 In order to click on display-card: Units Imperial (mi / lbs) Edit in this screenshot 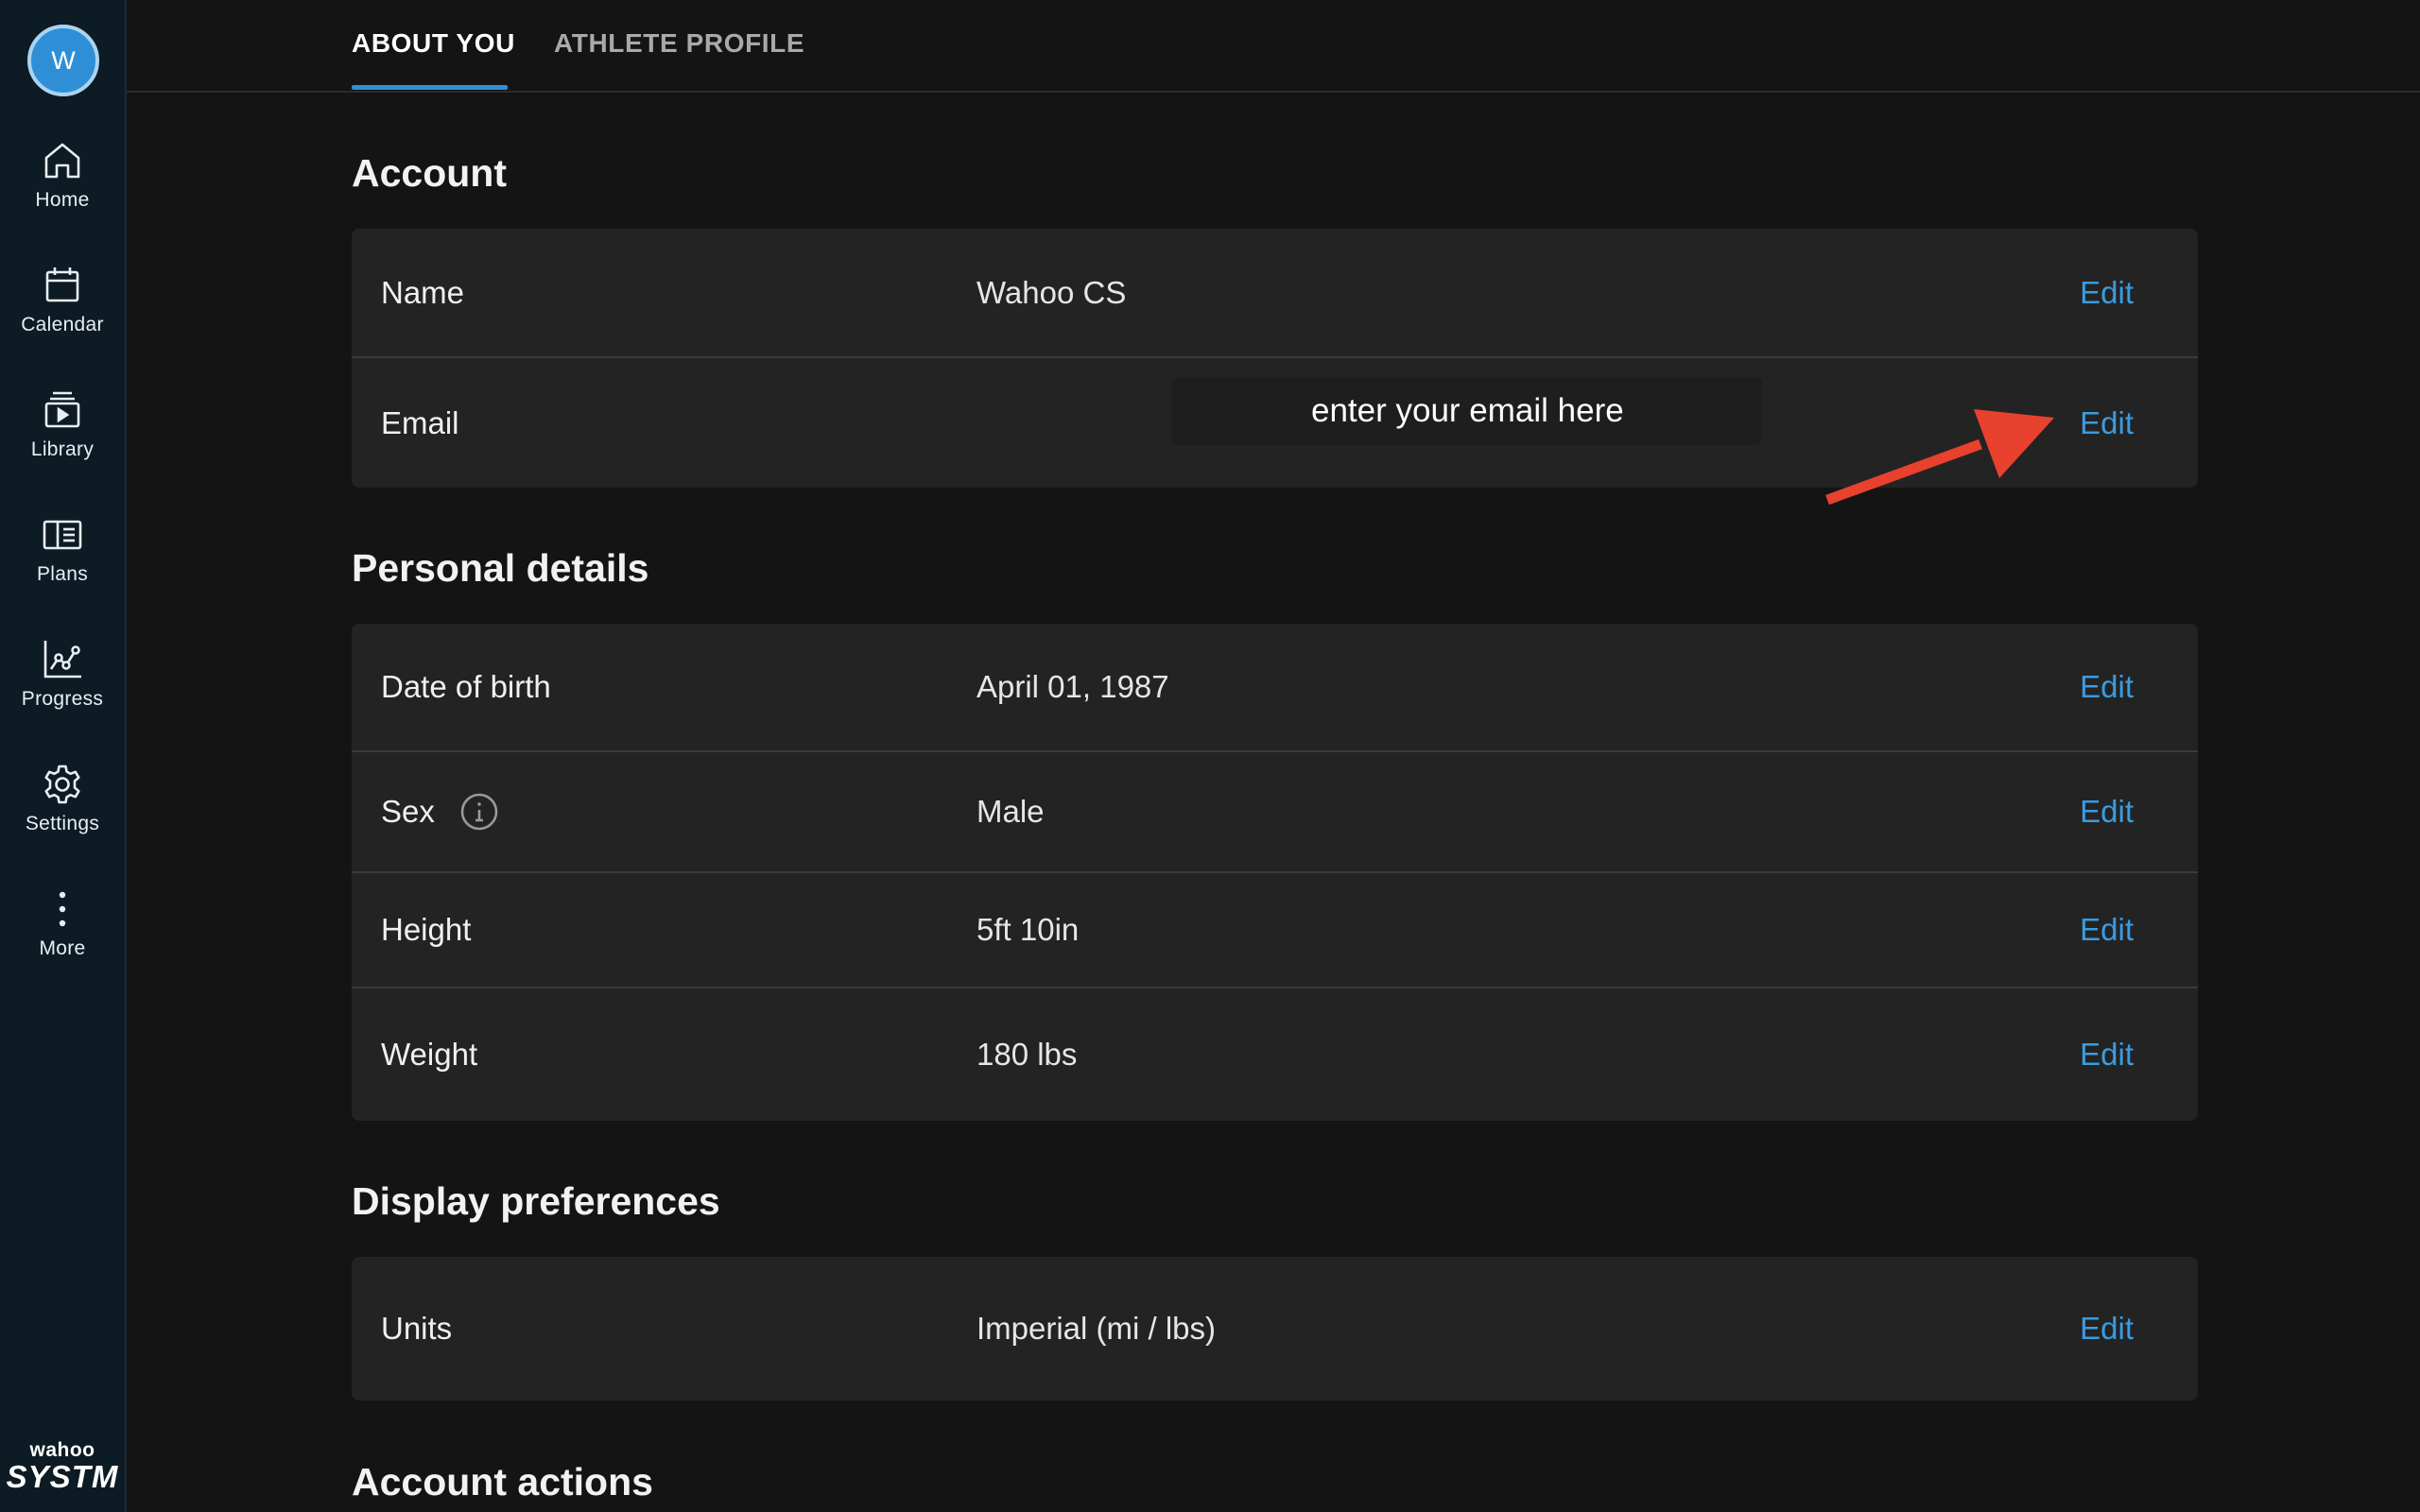, I will do `click(1275, 1328)`.